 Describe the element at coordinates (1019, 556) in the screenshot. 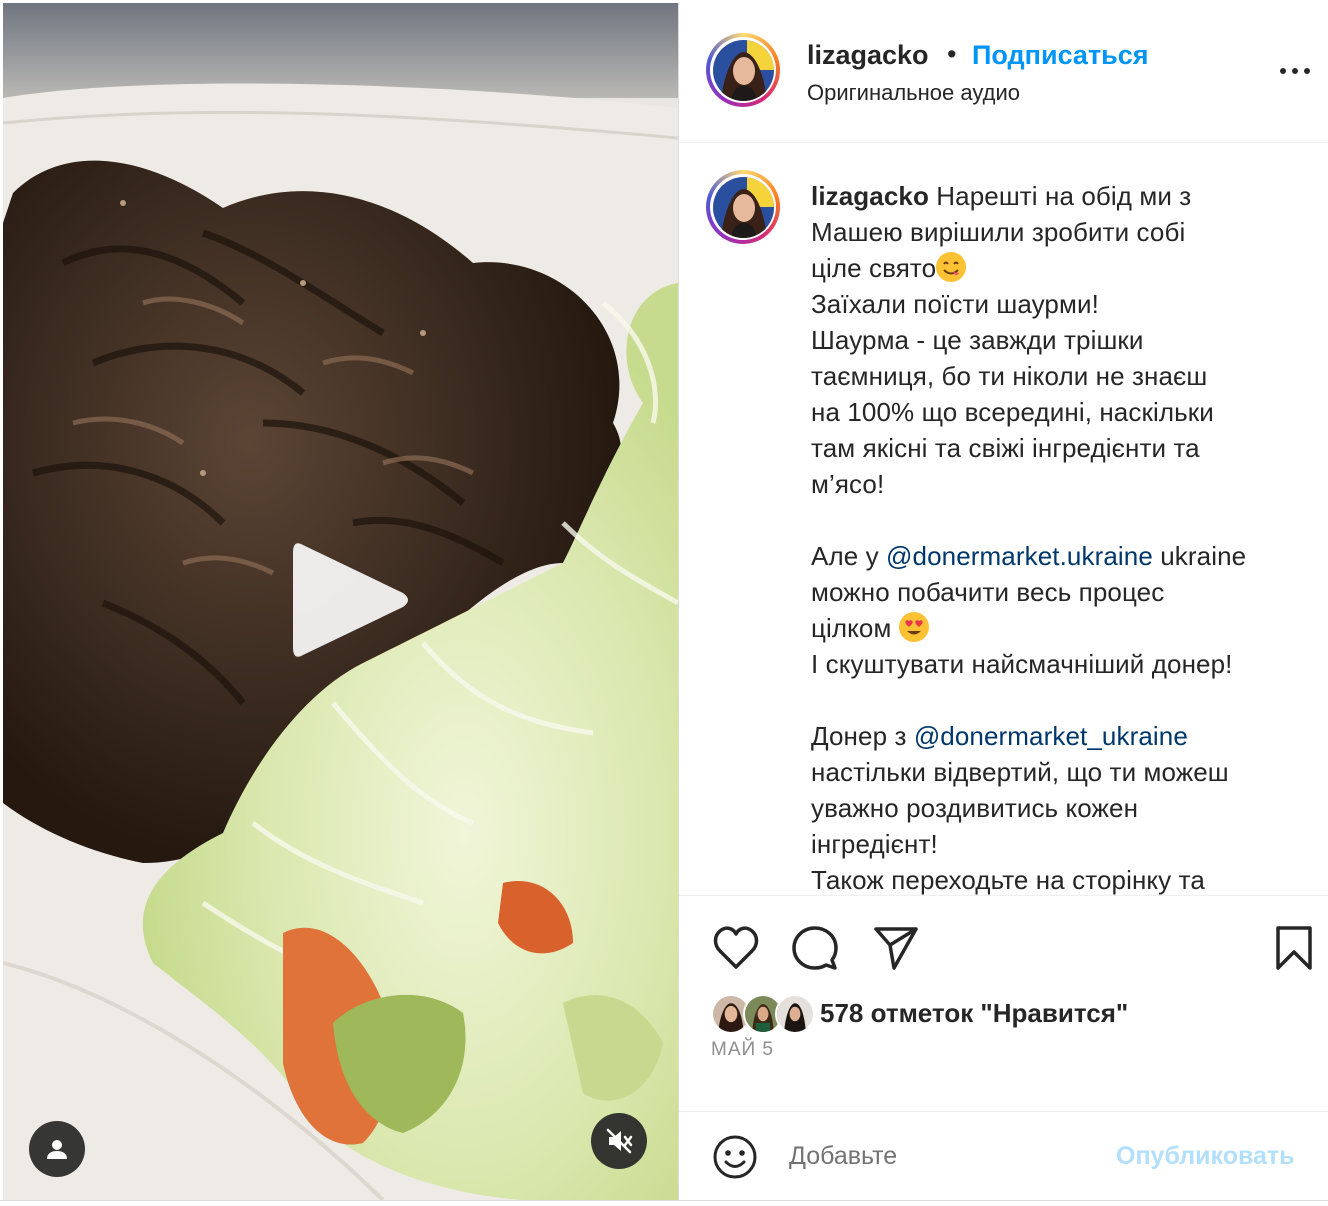

I see `mention-link: @donermarket.ukraine` at that location.